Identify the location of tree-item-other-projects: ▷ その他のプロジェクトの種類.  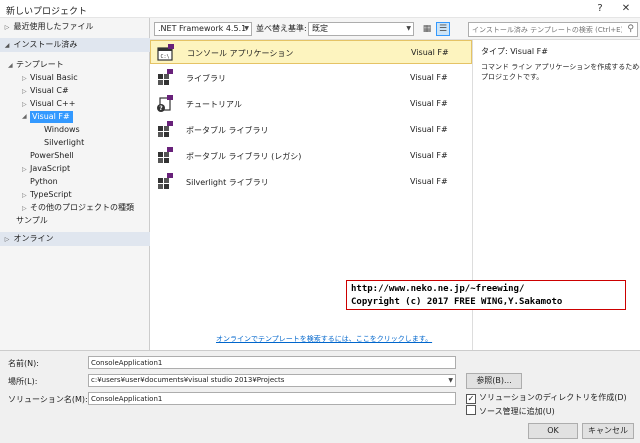
(78, 208).